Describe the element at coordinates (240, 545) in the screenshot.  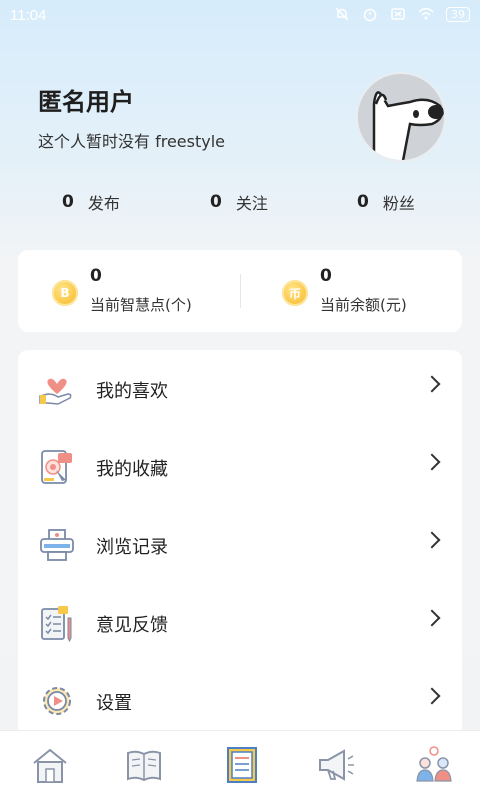
I see `menu-item-history: 浏览记录` at that location.